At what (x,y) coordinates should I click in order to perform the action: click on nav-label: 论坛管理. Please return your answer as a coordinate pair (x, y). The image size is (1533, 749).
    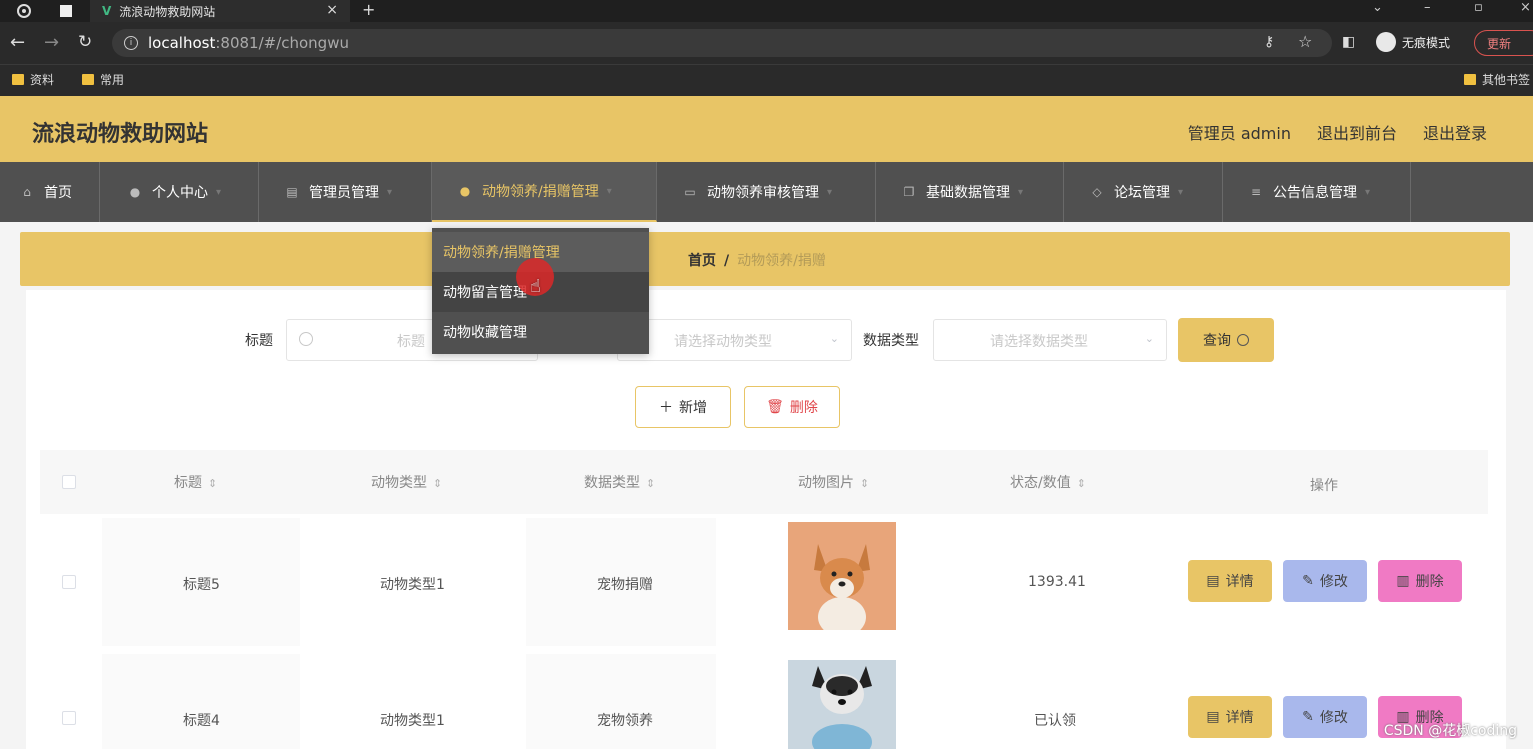
    Looking at the image, I should click on (1142, 193).